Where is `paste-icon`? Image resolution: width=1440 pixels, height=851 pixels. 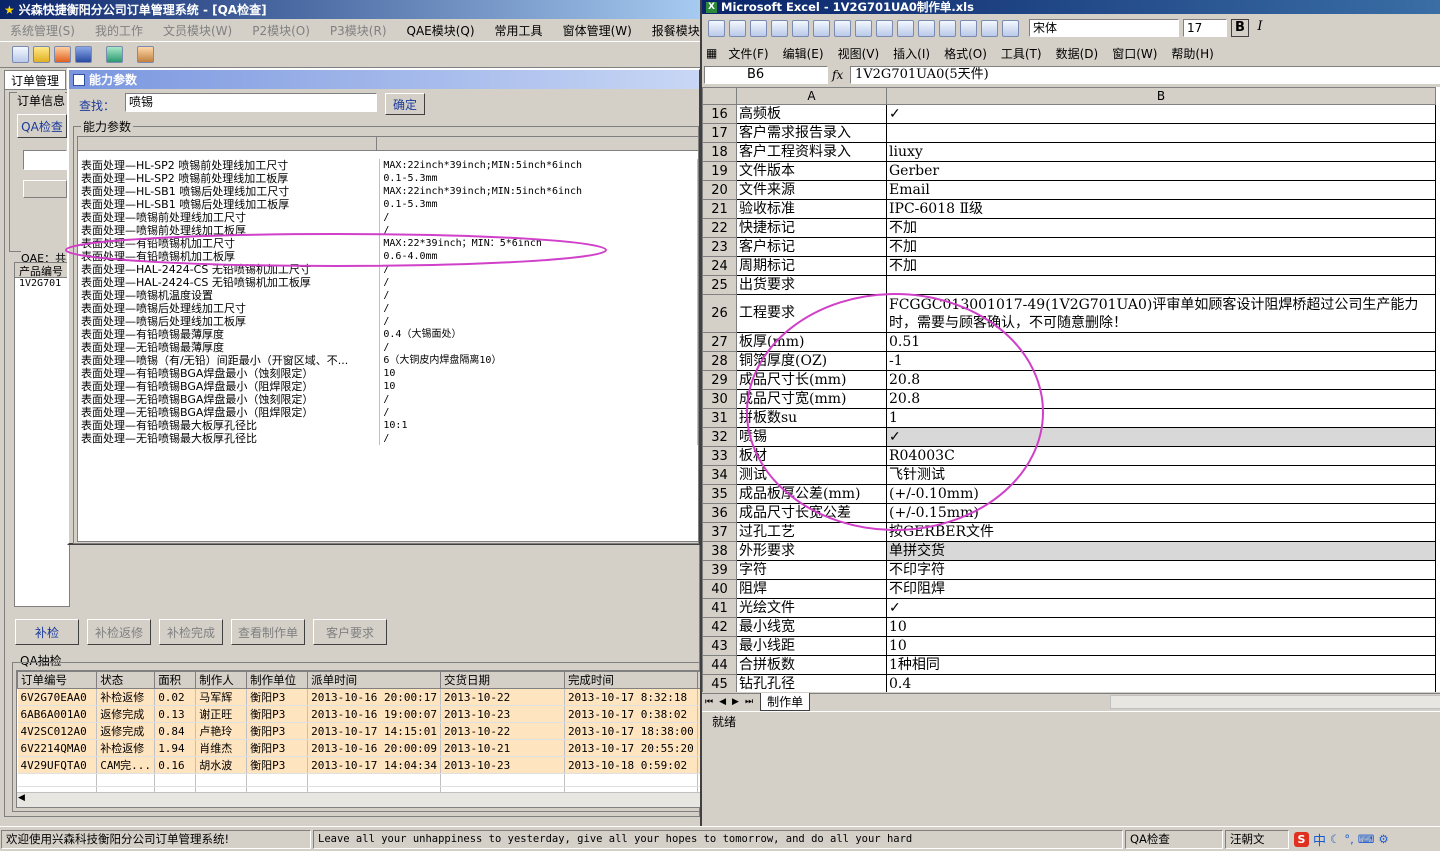 paste-icon is located at coordinates (926, 28).